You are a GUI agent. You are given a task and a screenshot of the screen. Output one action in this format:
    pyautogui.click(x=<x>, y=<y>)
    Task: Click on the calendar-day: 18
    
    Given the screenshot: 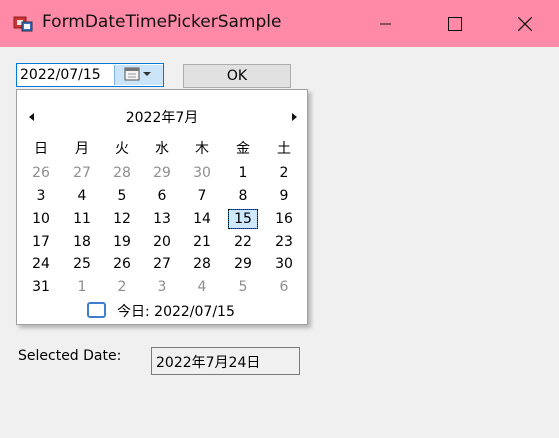 What is the action you would take?
    pyautogui.click(x=82, y=242)
    